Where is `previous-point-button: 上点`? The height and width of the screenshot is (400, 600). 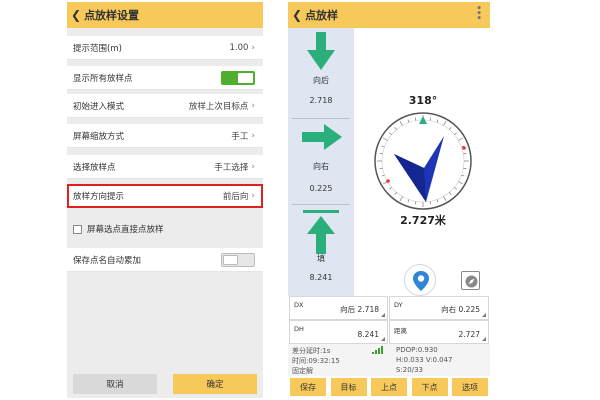
previous-point-button: 上点 is located at coordinates (389, 387).